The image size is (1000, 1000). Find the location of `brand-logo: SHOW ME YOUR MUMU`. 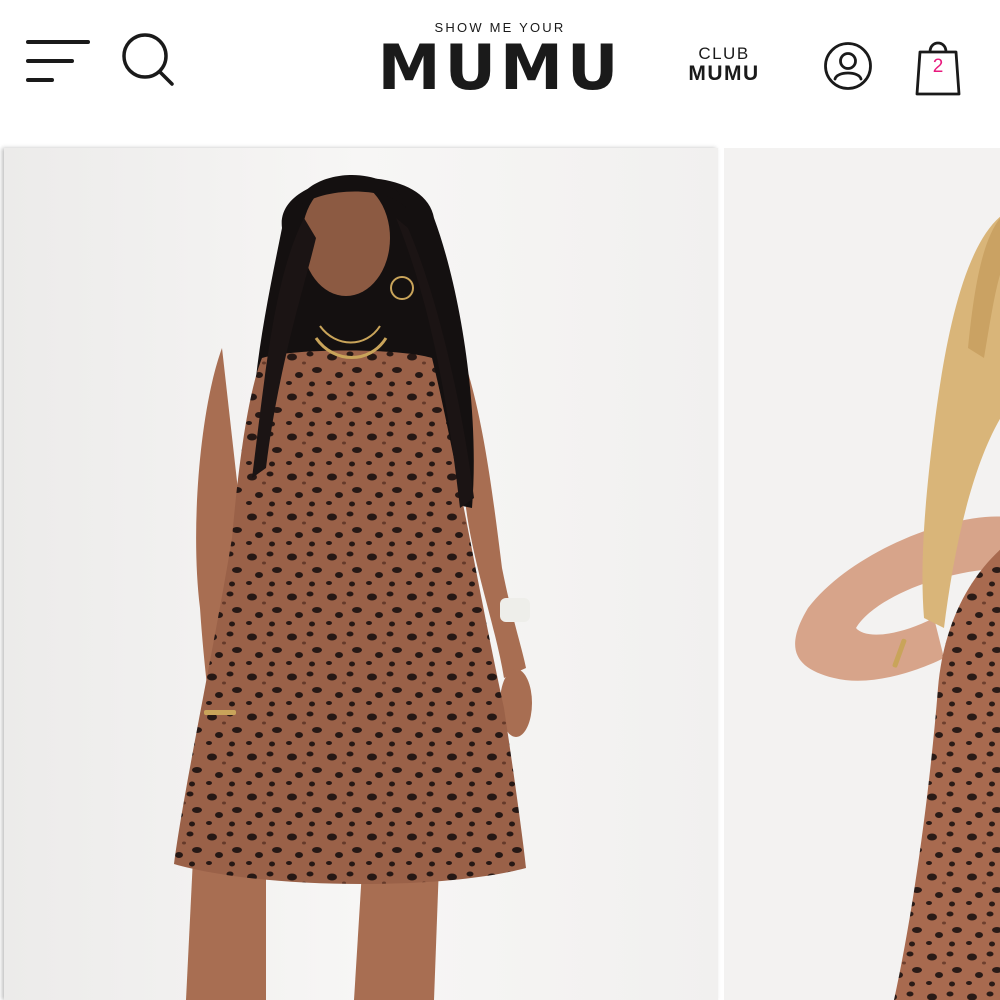

brand-logo: SHOW ME YOUR MUMU is located at coordinates (500, 62).